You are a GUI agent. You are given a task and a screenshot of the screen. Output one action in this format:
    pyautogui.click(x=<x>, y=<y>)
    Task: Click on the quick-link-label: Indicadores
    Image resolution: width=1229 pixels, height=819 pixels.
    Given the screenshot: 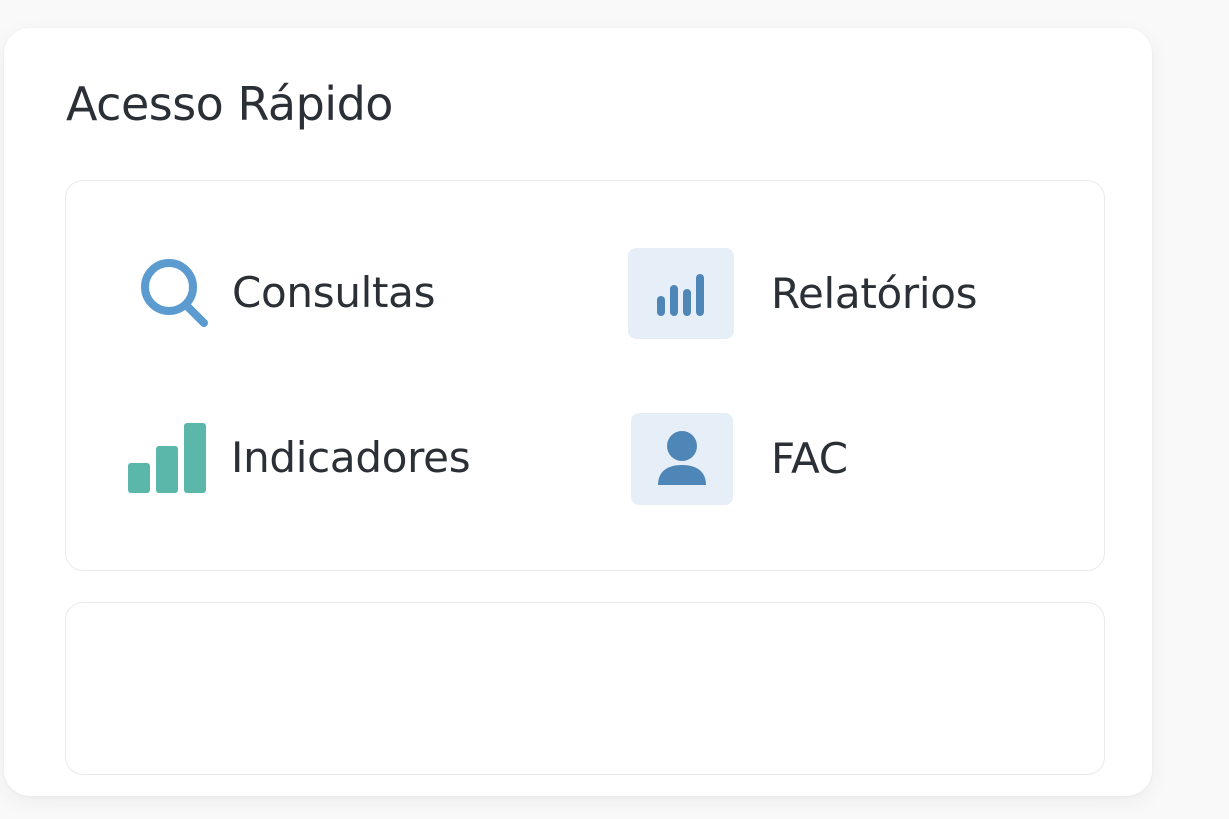 What is the action you would take?
    pyautogui.click(x=351, y=457)
    